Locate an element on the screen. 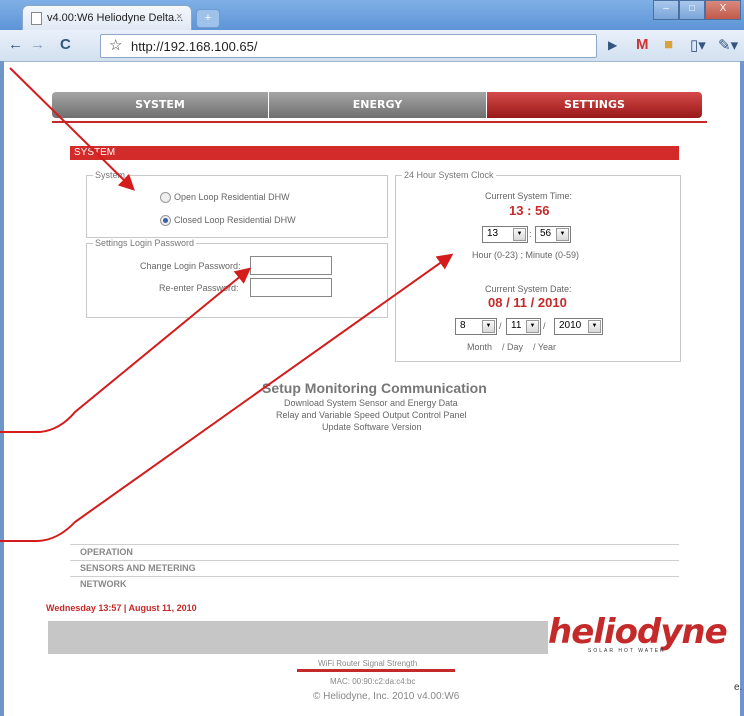  arrow-password is located at coordinates (126, 350).